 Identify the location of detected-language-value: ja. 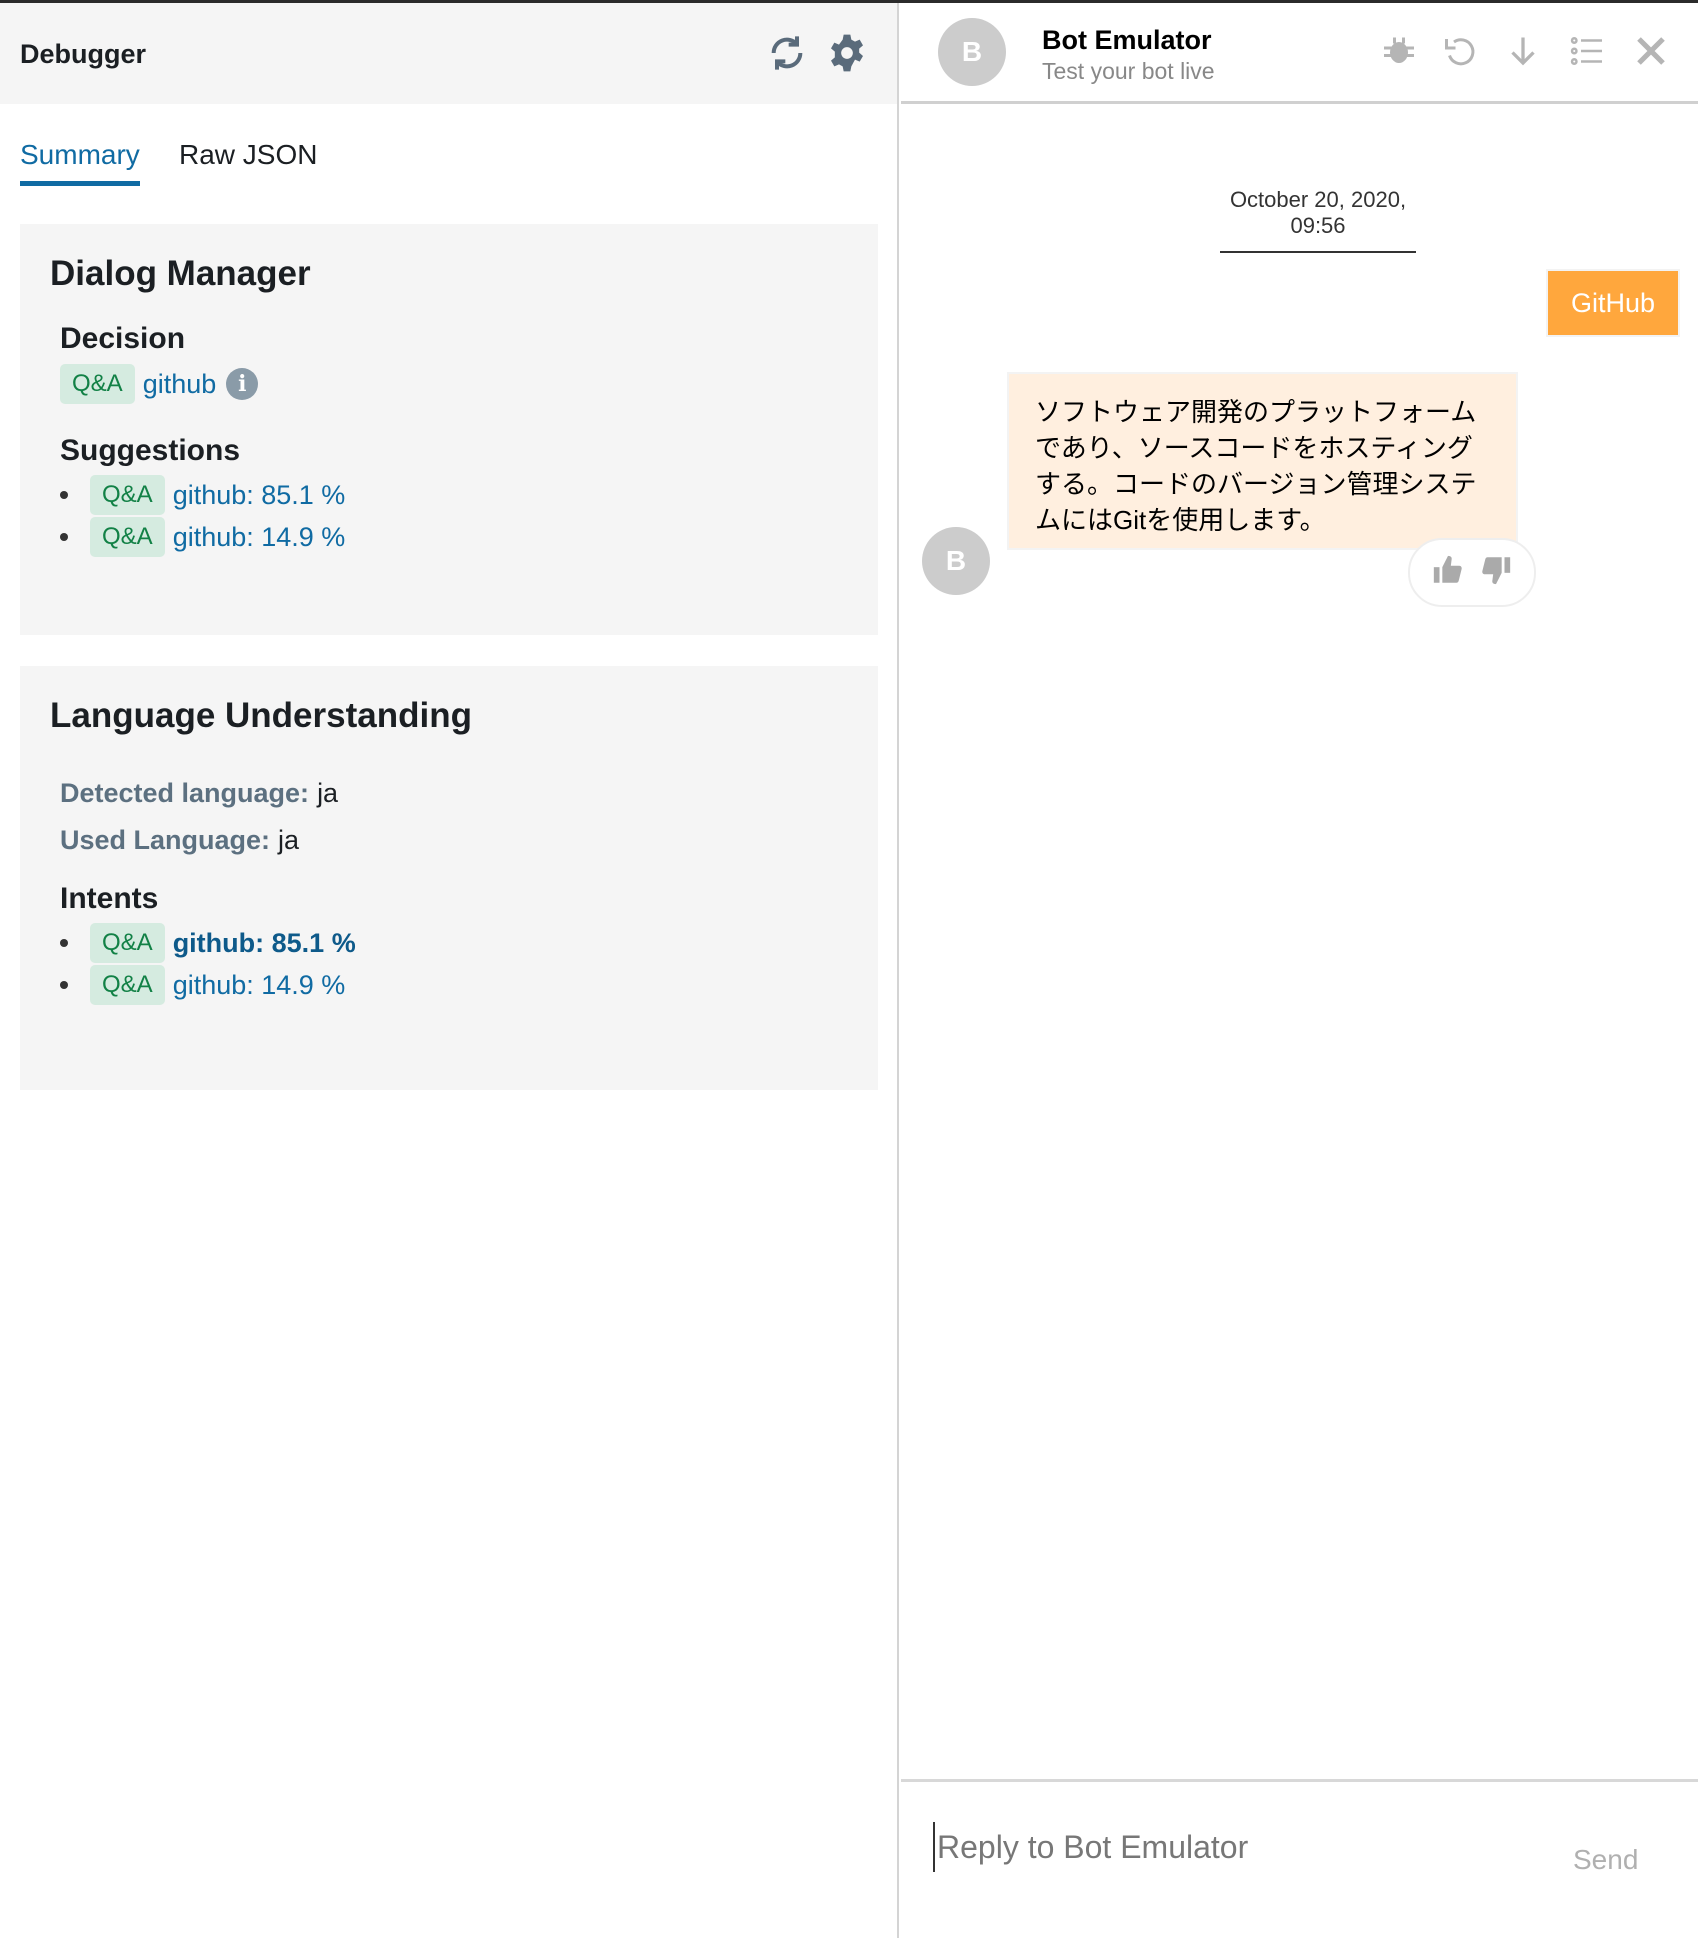
(328, 793).